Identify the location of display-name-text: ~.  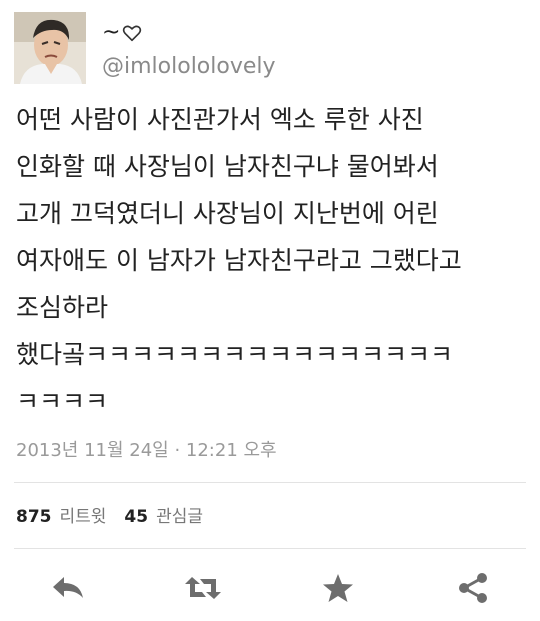
(111, 32).